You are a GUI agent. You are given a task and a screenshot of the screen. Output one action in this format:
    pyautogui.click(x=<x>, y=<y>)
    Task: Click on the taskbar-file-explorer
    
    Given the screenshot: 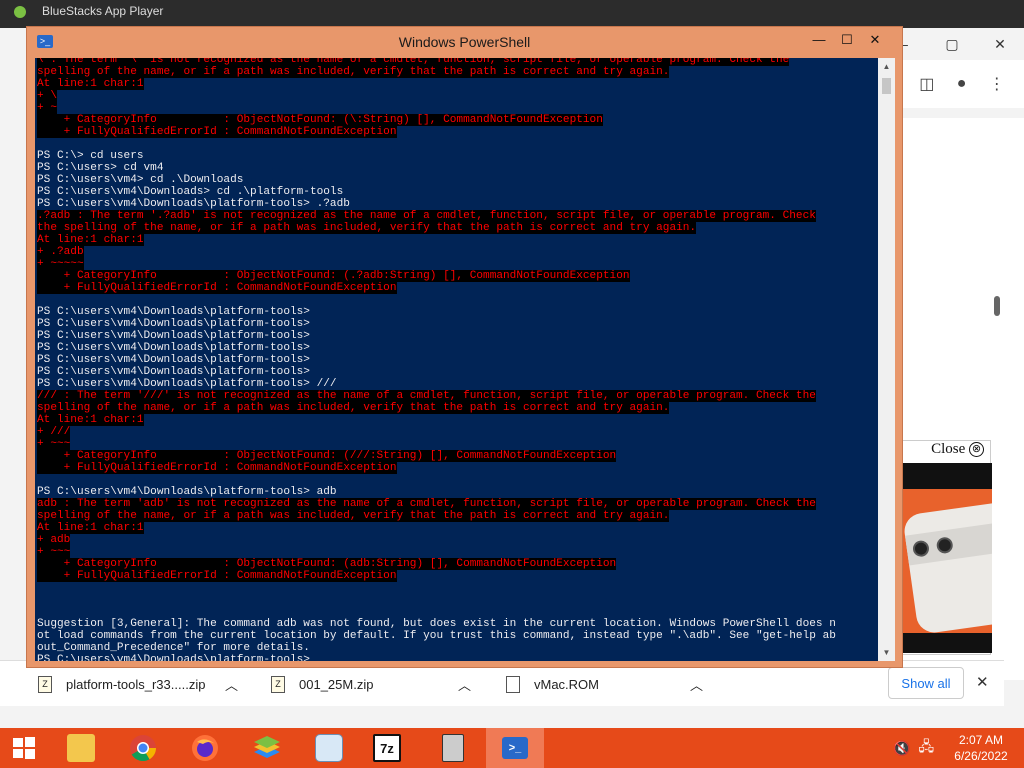 What is the action you would take?
    pyautogui.click(x=81, y=748)
    